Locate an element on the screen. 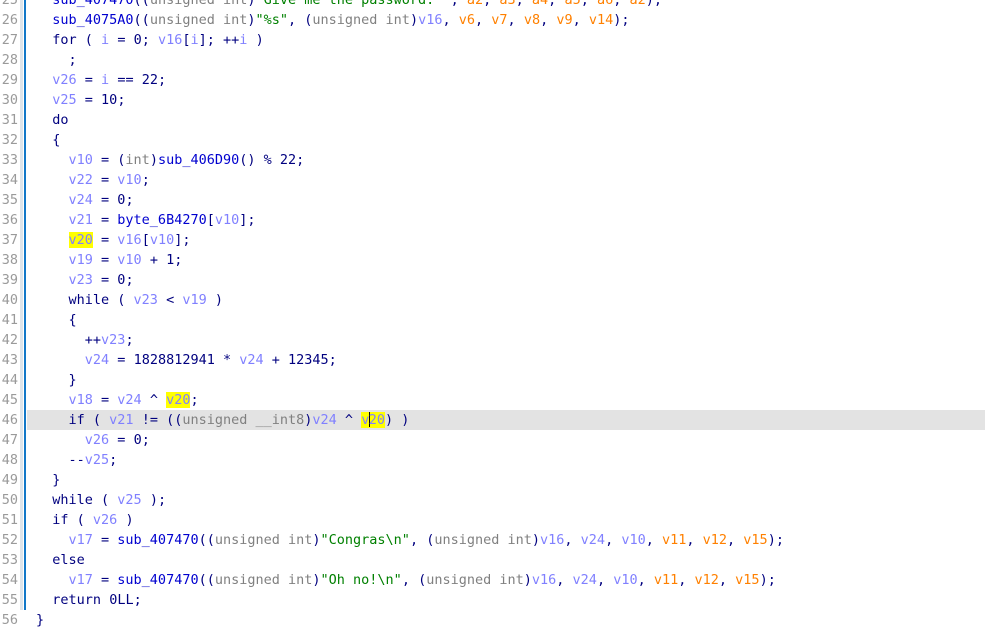 Image resolution: width=985 pixels, height=630 pixels. code-line-content: while ( v25 ); is located at coordinates (506, 500).